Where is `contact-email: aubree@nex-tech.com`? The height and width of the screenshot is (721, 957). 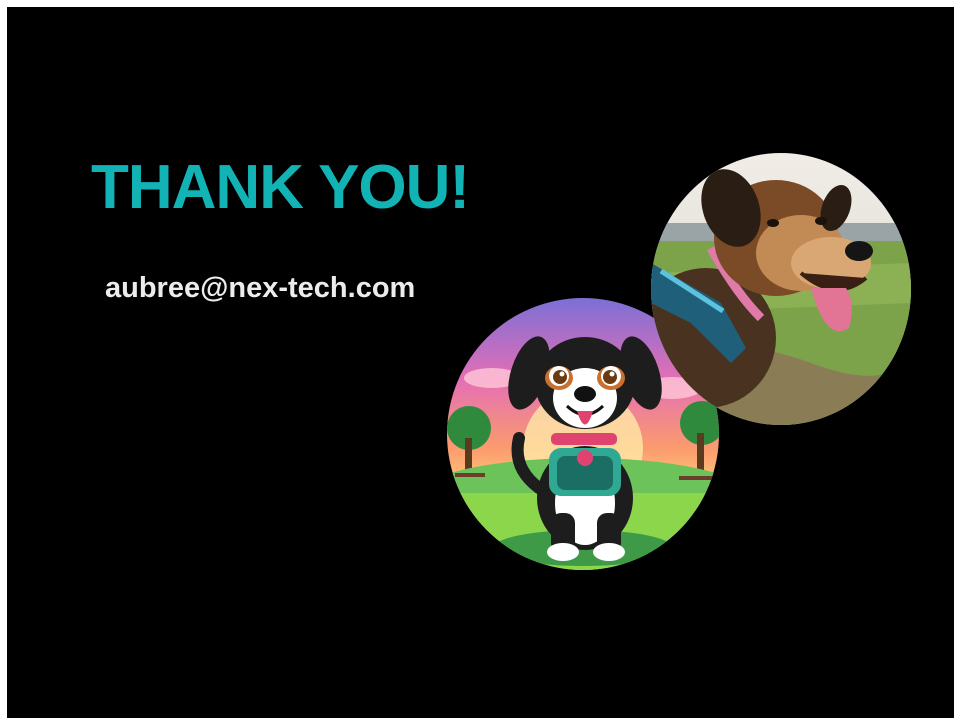 contact-email: aubree@nex-tech.com is located at coordinates (260, 288).